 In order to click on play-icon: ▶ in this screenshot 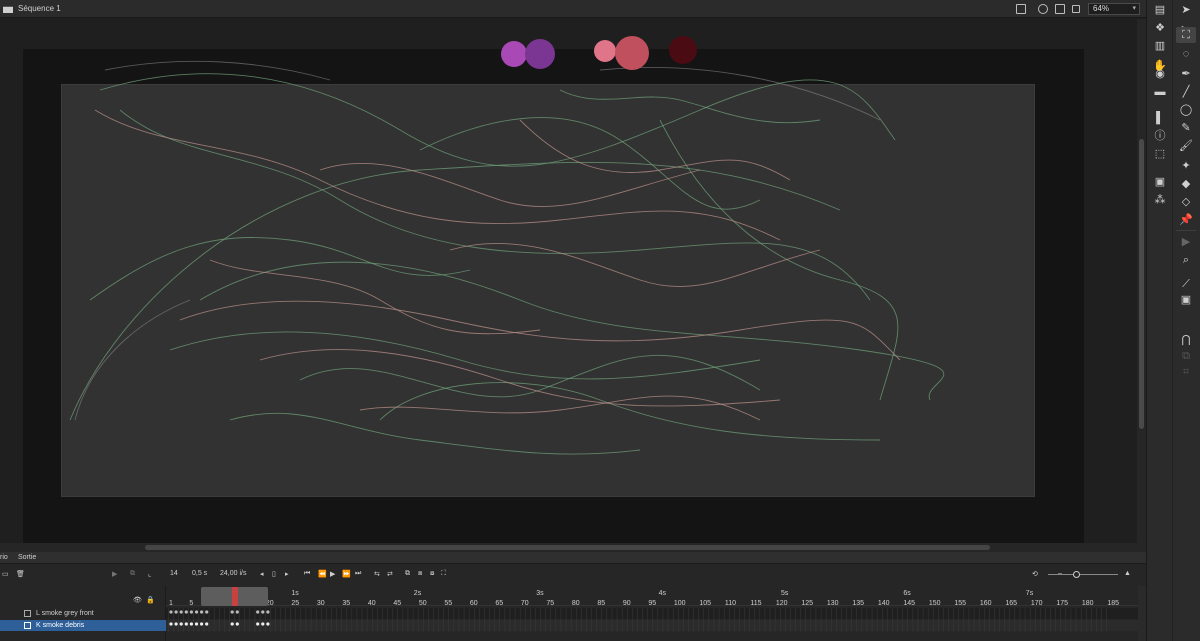, I will do `click(332, 574)`.